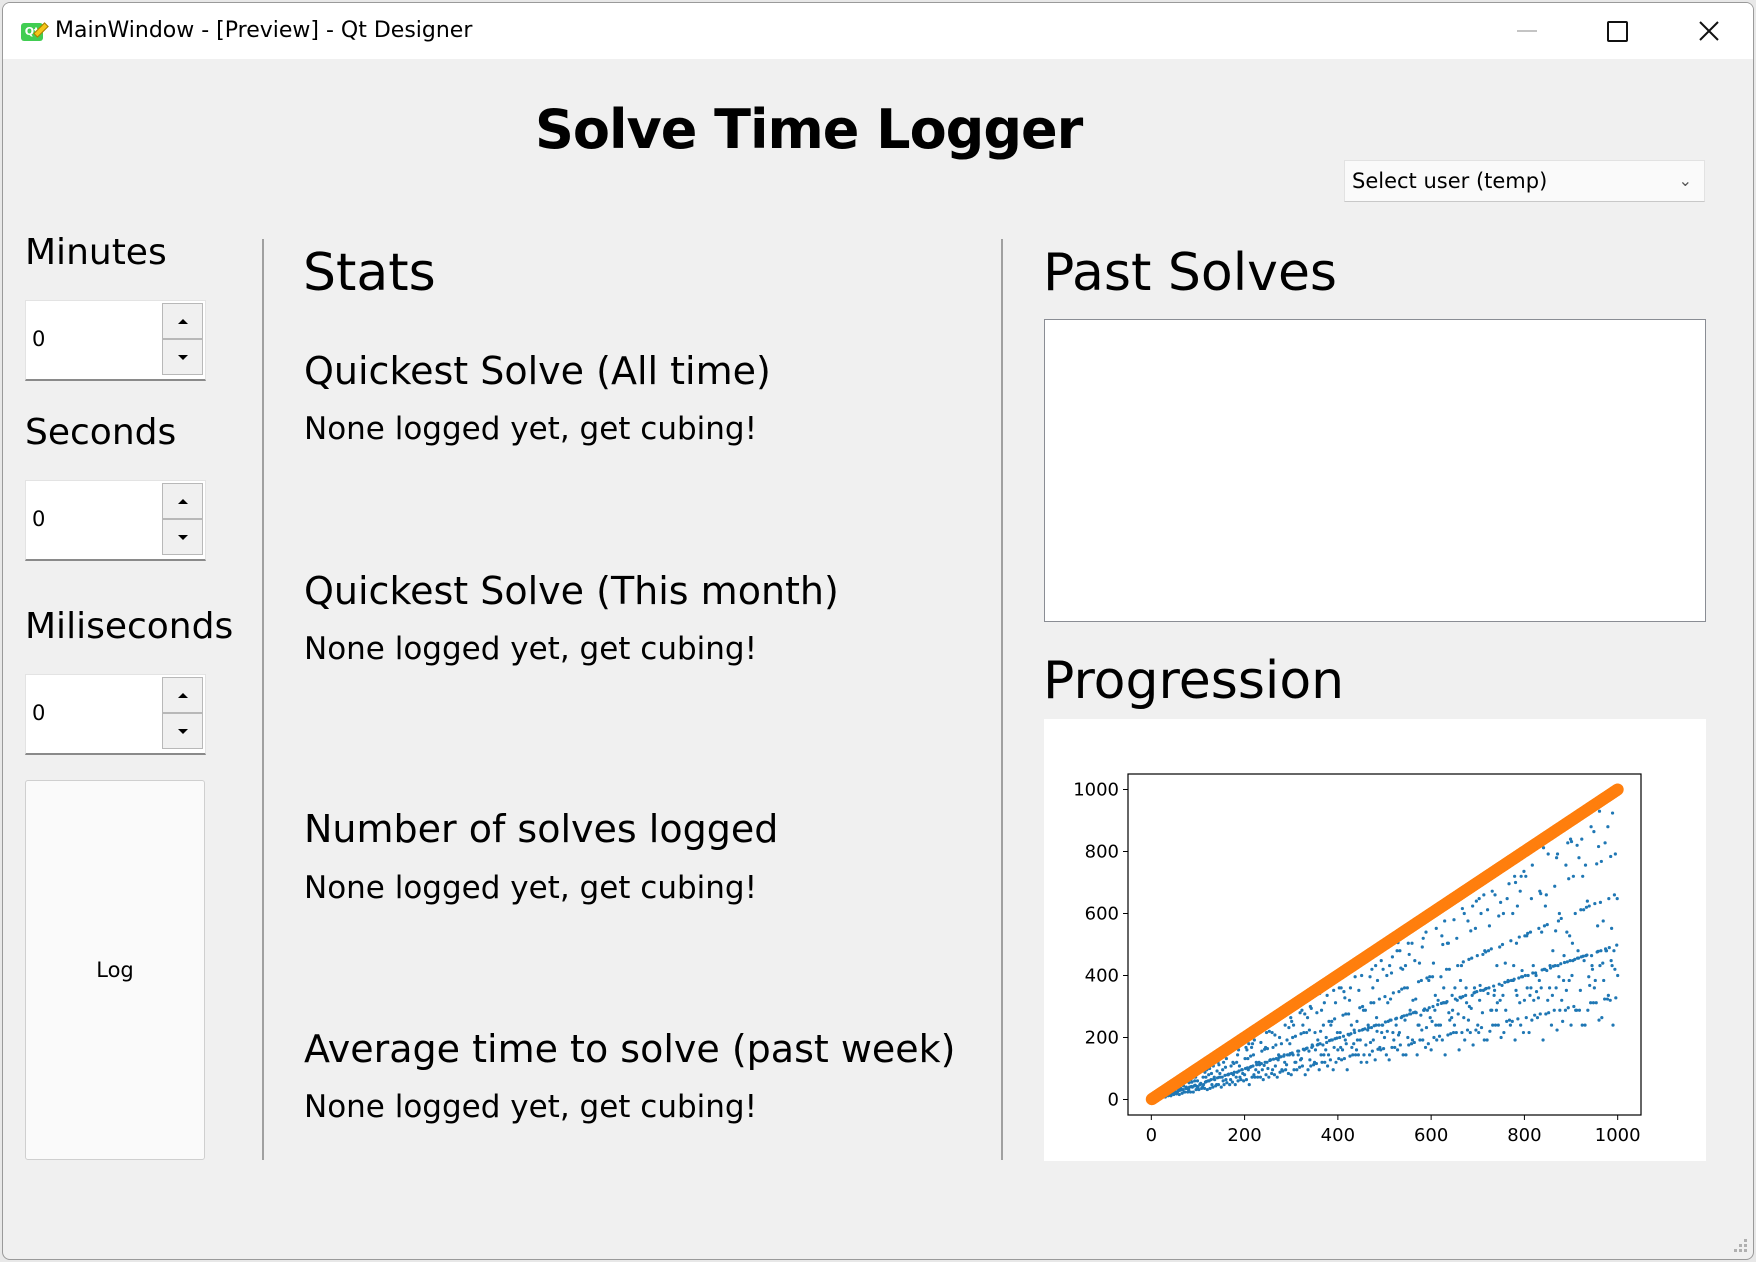  Describe the element at coordinates (115, 520) in the screenshot. I see `seconds-spinbox: 0` at that location.